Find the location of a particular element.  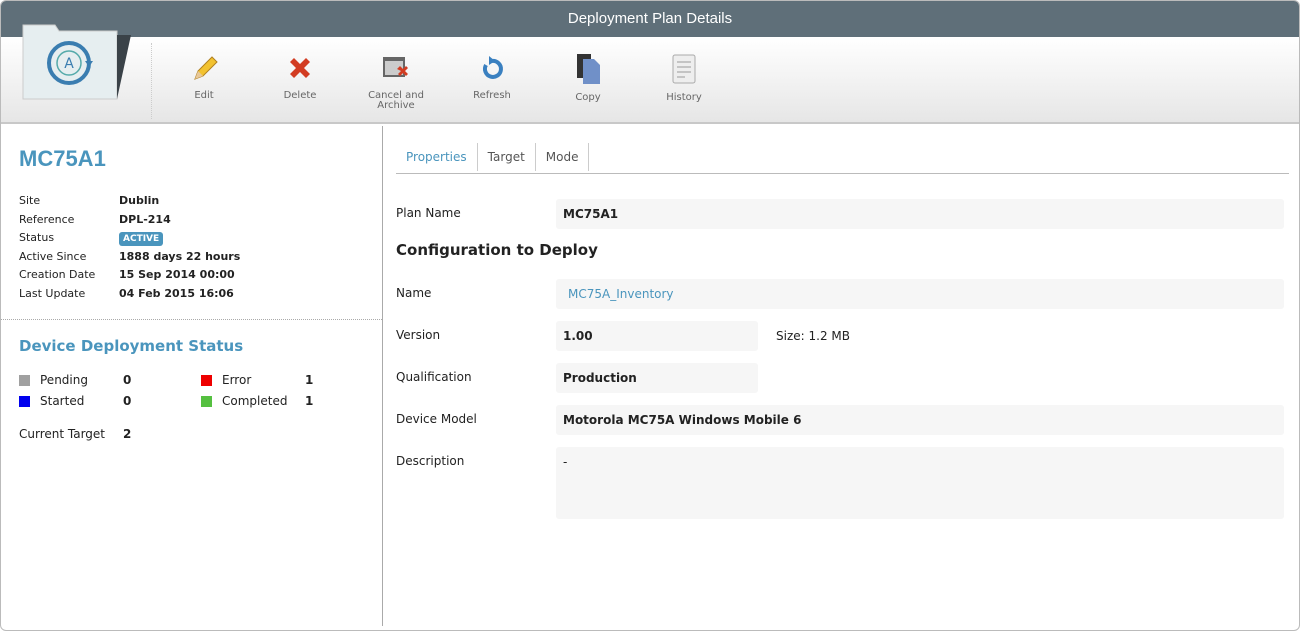

status-label: Started is located at coordinates (62, 401).